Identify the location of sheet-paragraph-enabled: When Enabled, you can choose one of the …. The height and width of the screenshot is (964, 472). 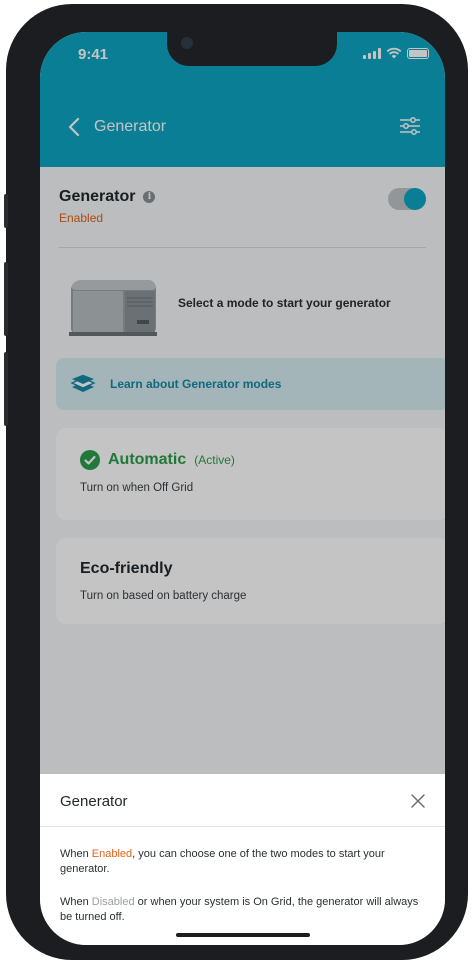
(244, 862).